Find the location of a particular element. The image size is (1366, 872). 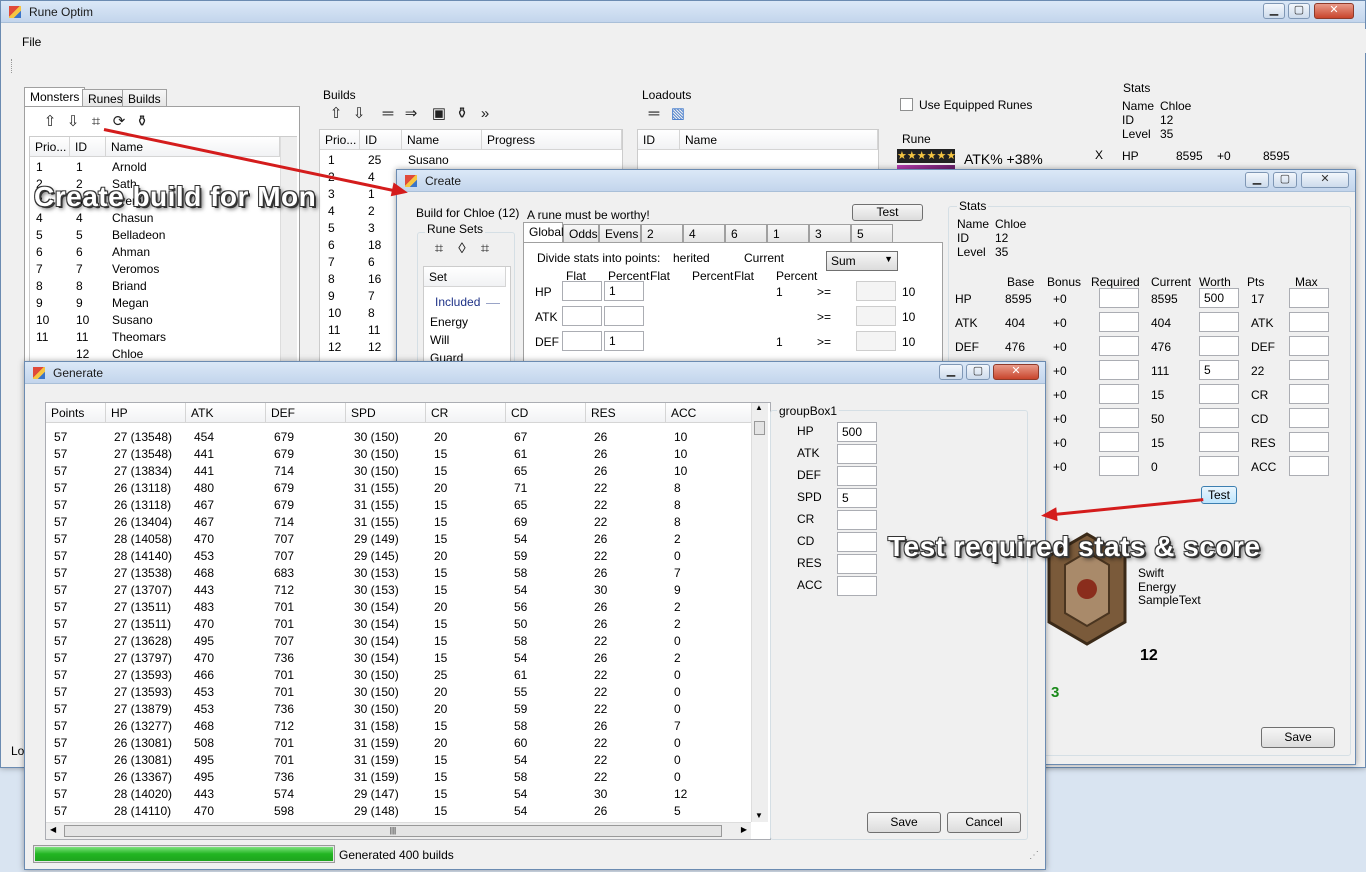

list-item: 6 6 Ahman is located at coordinates (155, 252).